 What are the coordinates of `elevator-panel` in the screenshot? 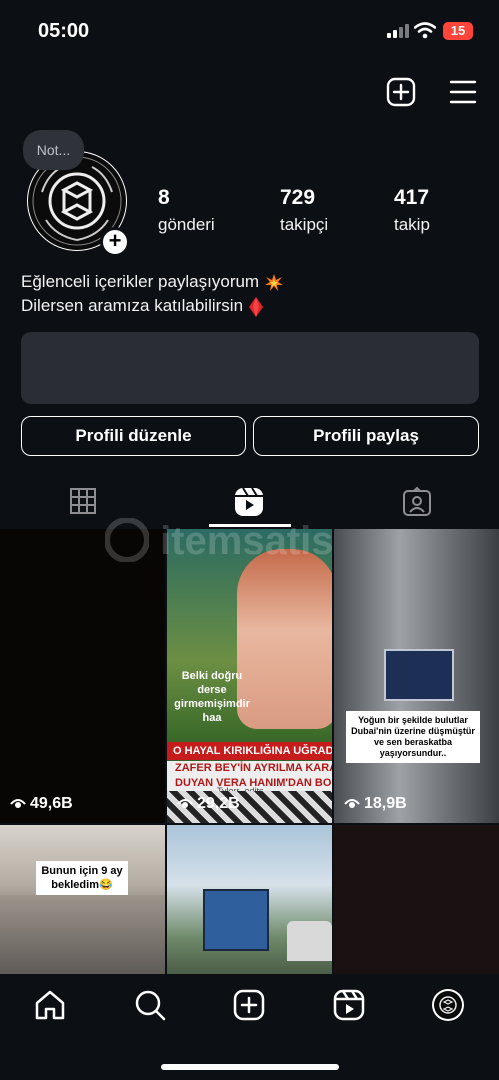 It's located at (419, 675).